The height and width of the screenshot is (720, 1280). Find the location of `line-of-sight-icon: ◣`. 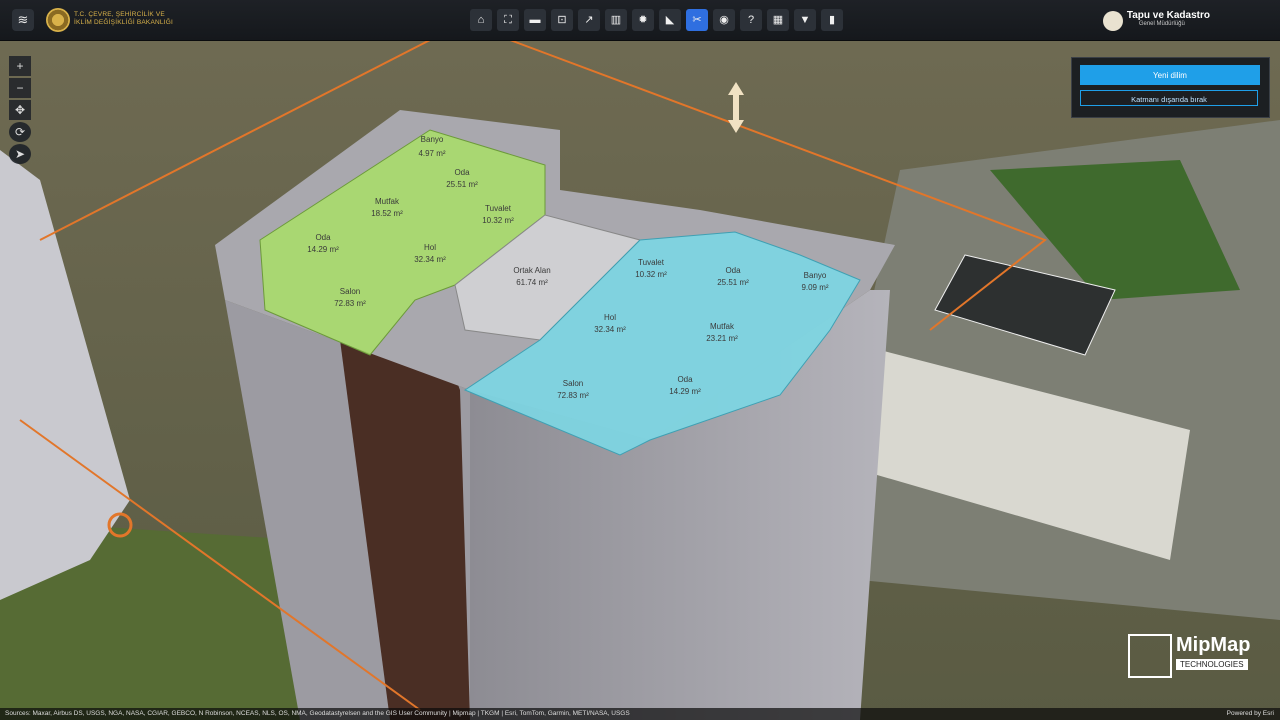

line-of-sight-icon: ◣ is located at coordinates (670, 20).